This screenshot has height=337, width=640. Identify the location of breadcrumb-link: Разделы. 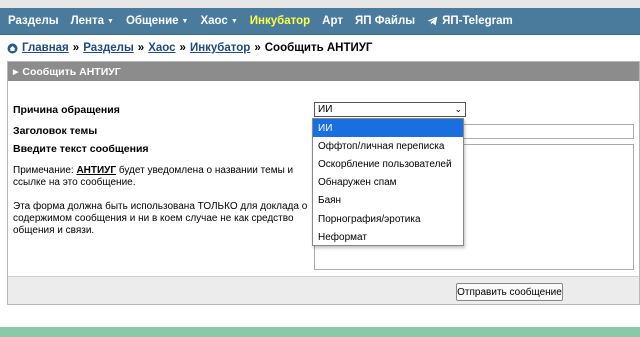
(108, 48).